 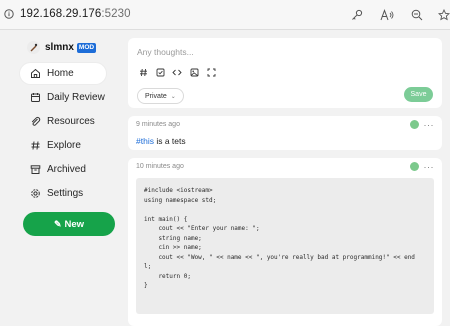 I want to click on url-host: 192.168.29.176, so click(x=61, y=14).